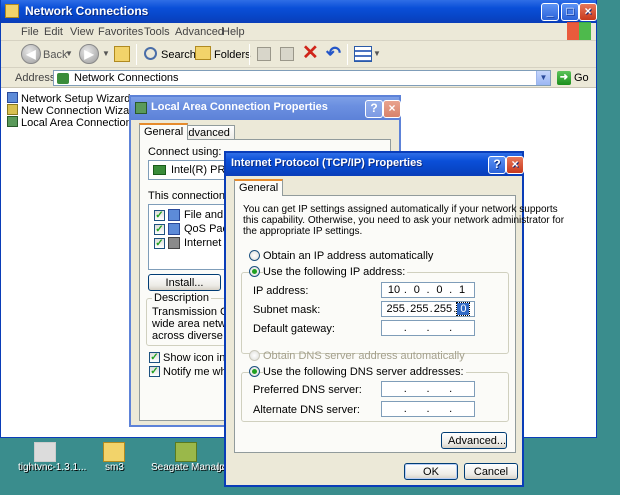  Describe the element at coordinates (364, 356) in the screenshot. I see `obtain-dns-auto-label: Obtain DNS server address automatically` at that location.